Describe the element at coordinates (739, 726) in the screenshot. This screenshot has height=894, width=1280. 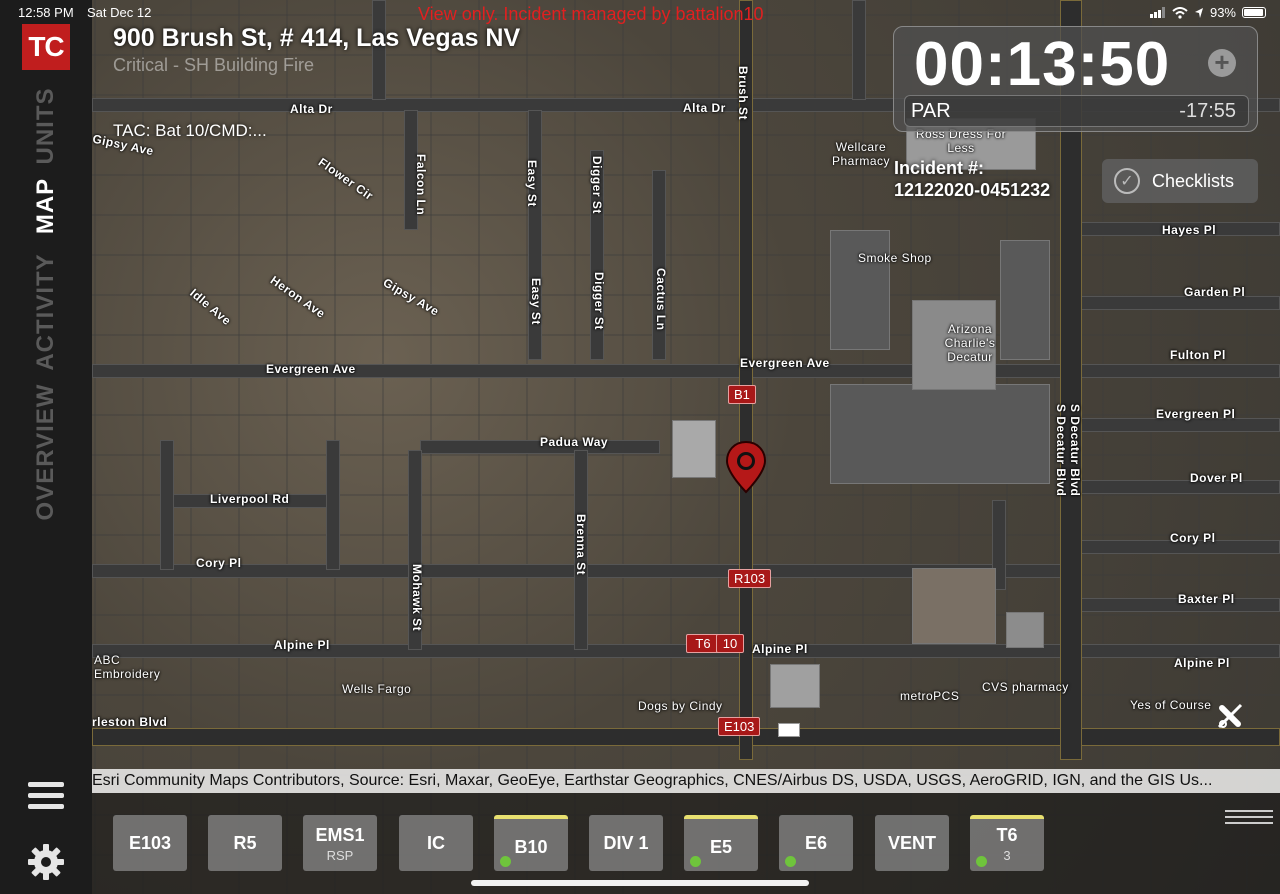
I see `unit-marker-e103: E103` at that location.